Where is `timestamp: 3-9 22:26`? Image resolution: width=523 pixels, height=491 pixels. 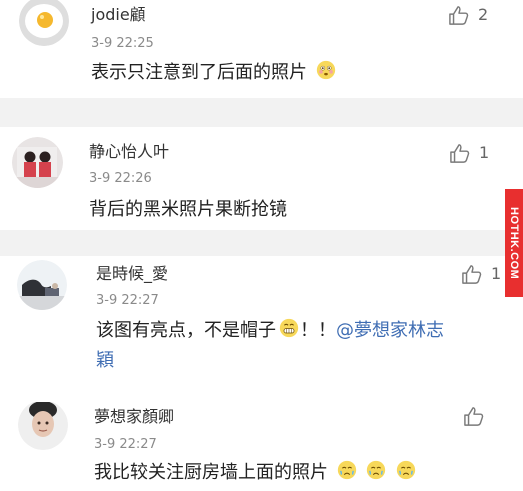
timestamp: 3-9 22:26 is located at coordinates (120, 178).